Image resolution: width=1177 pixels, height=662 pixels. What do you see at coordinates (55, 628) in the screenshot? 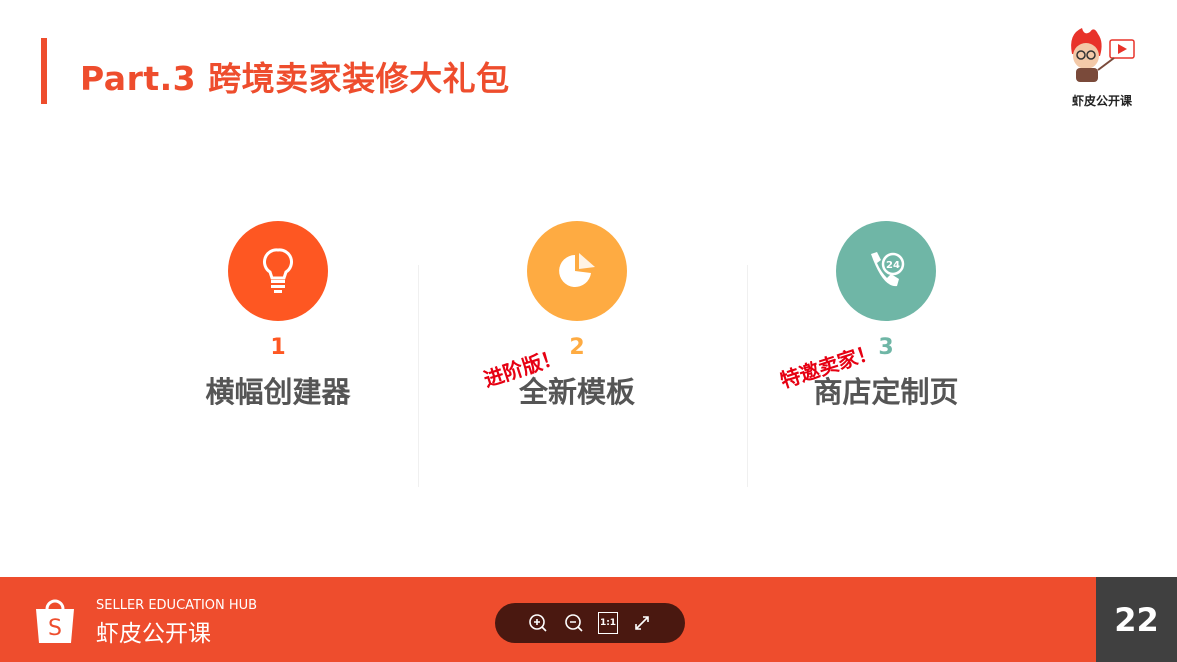
I see `svg-text: S` at bounding box center [55, 628].